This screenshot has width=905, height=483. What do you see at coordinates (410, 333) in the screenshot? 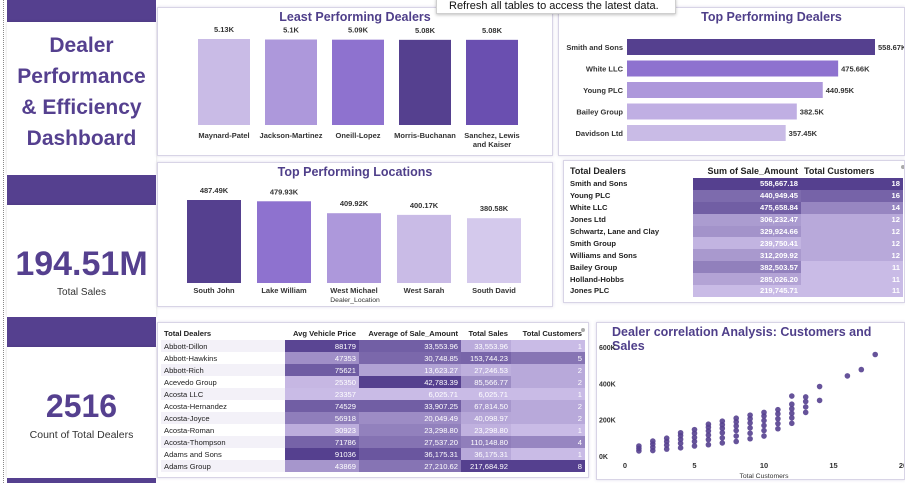
I see `col-header-avg-sale-amount: Average of Sale_Amount` at bounding box center [410, 333].